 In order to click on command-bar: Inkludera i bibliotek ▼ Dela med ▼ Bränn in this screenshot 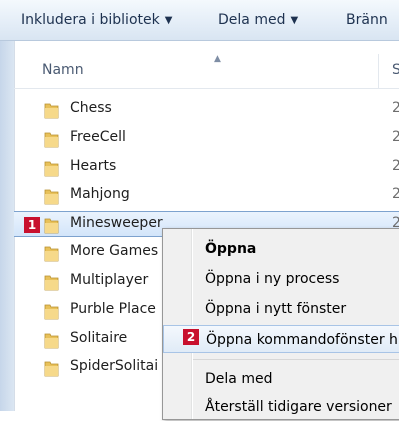, I will do `click(199, 20)`.